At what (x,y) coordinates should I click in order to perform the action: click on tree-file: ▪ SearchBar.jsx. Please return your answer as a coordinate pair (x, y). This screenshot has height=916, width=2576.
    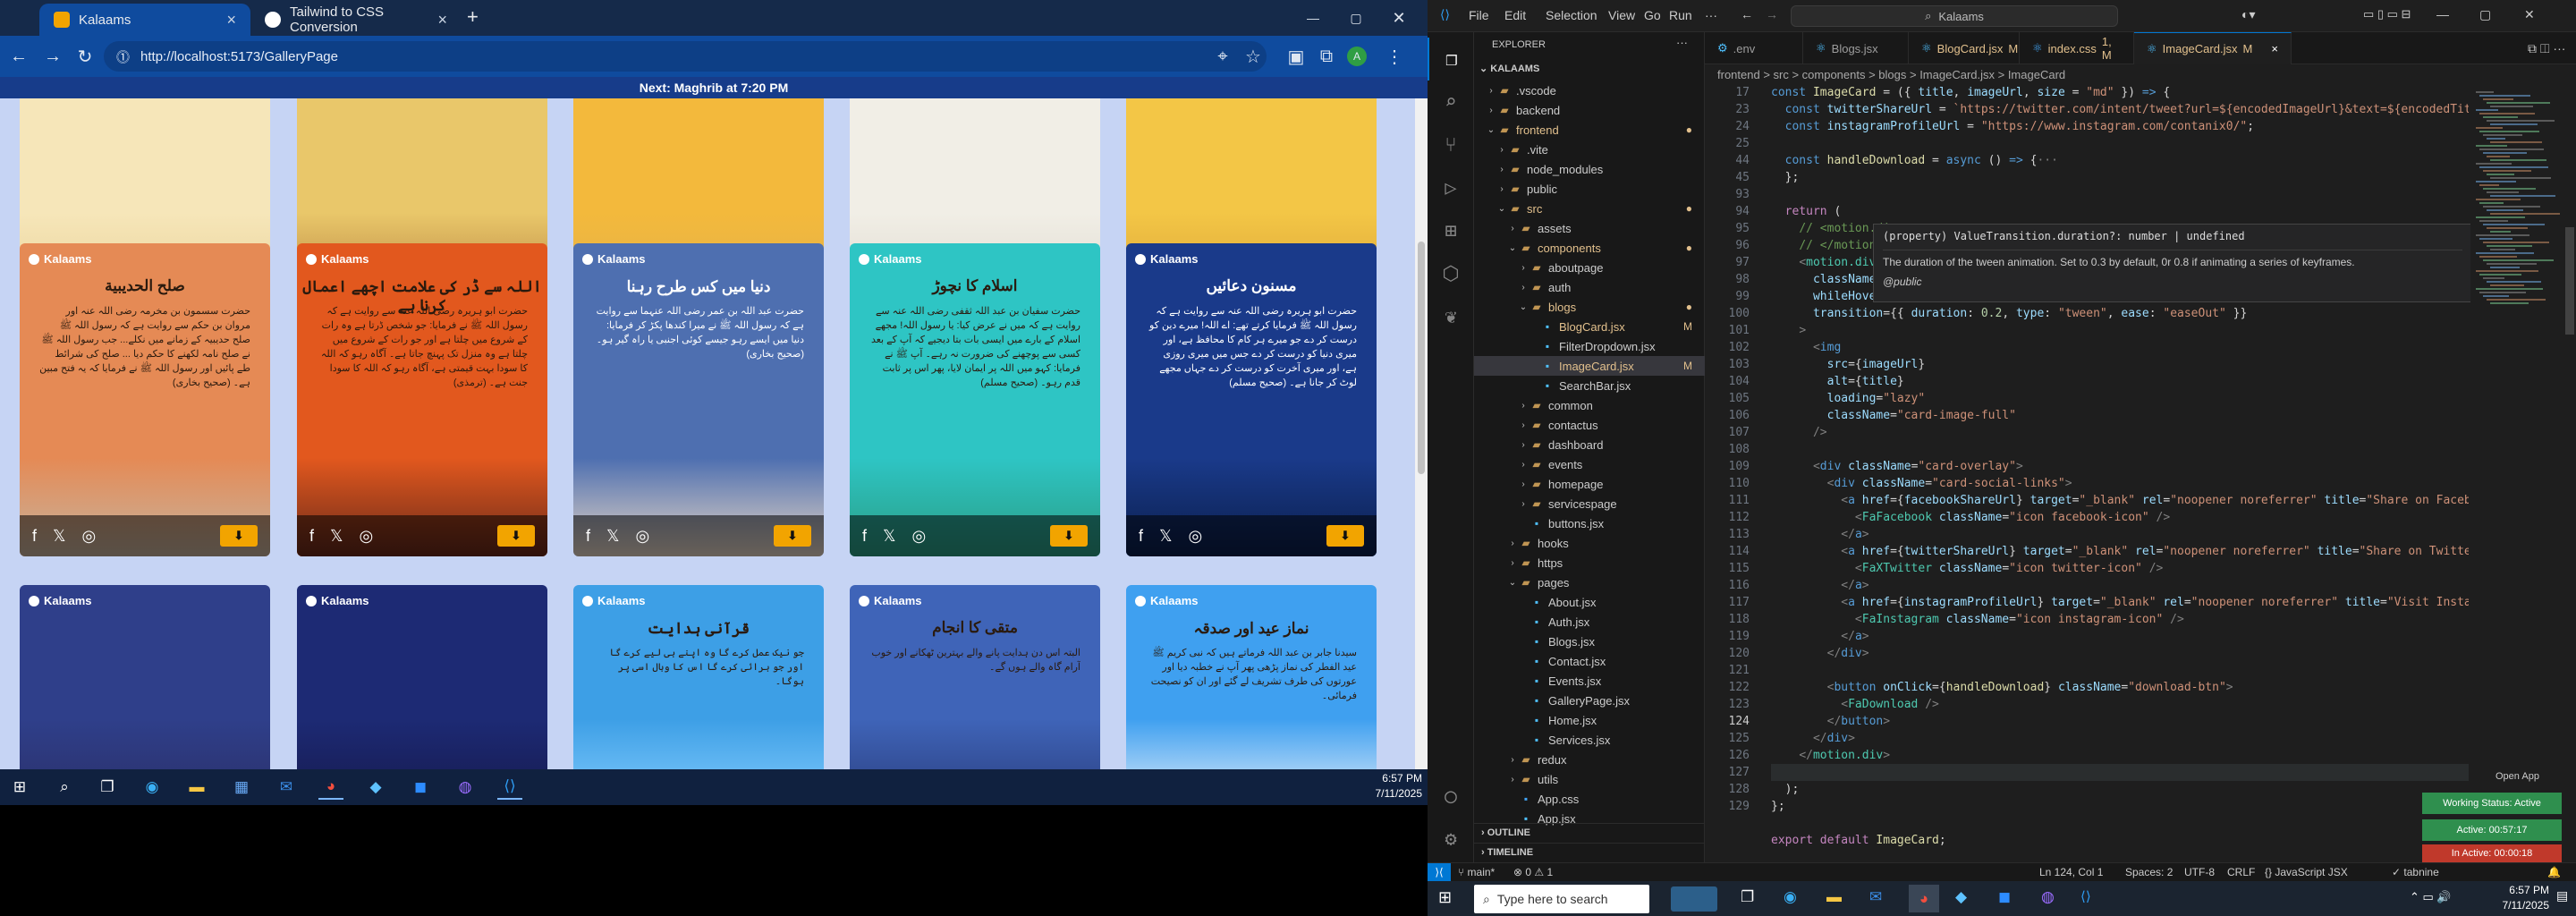
    Looking at the image, I should click on (1589, 385).